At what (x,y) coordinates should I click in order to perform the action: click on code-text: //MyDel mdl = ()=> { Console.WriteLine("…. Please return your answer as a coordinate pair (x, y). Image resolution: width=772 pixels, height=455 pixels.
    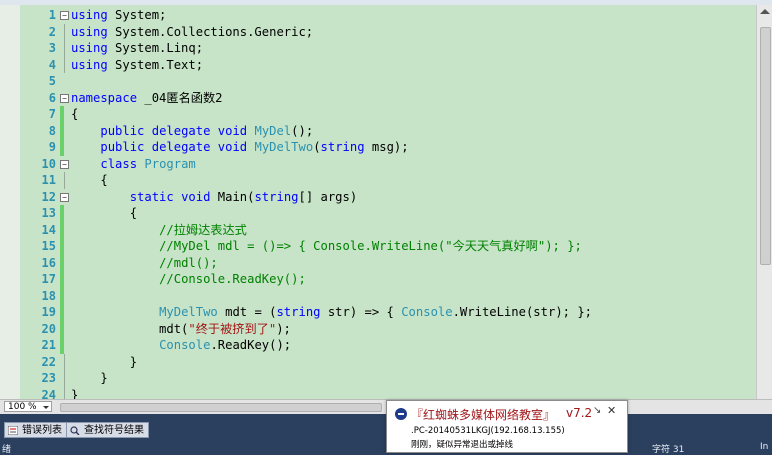
    Looking at the image, I should click on (326, 246).